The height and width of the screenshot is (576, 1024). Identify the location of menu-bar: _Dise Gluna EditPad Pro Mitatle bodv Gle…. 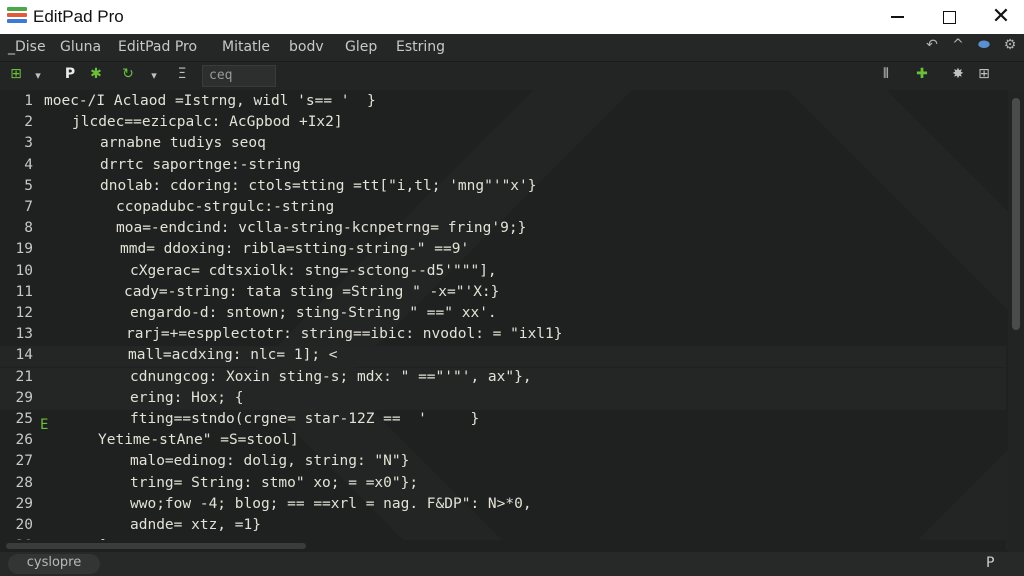
(512, 48).